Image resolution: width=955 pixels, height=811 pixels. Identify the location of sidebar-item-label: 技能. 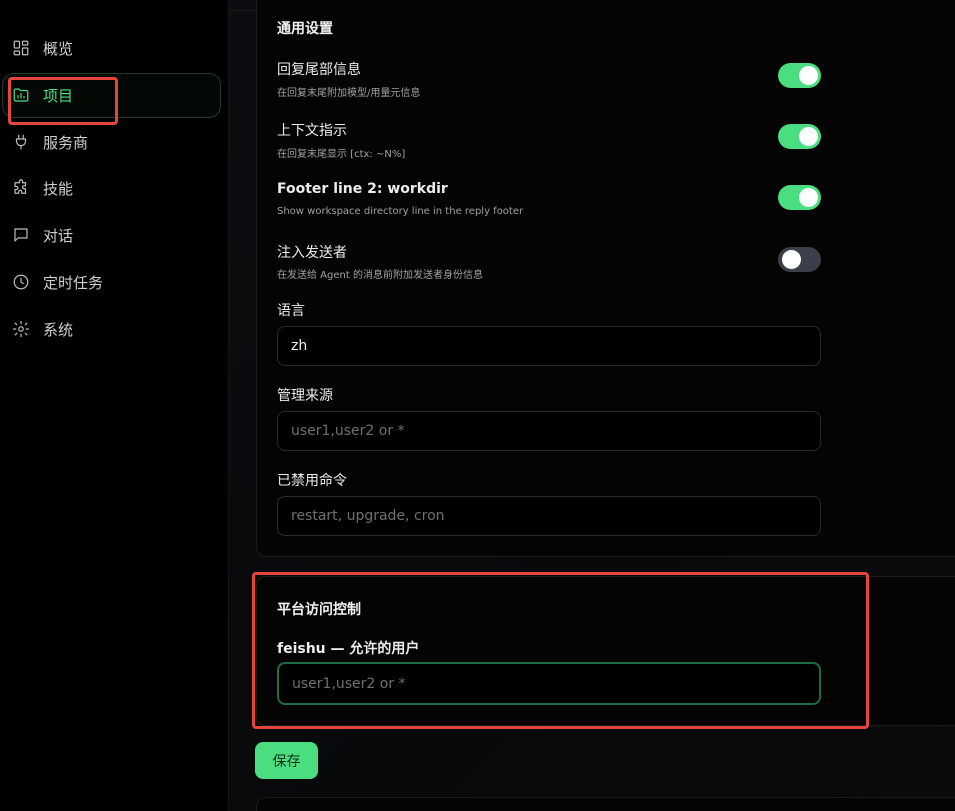
(58, 188).